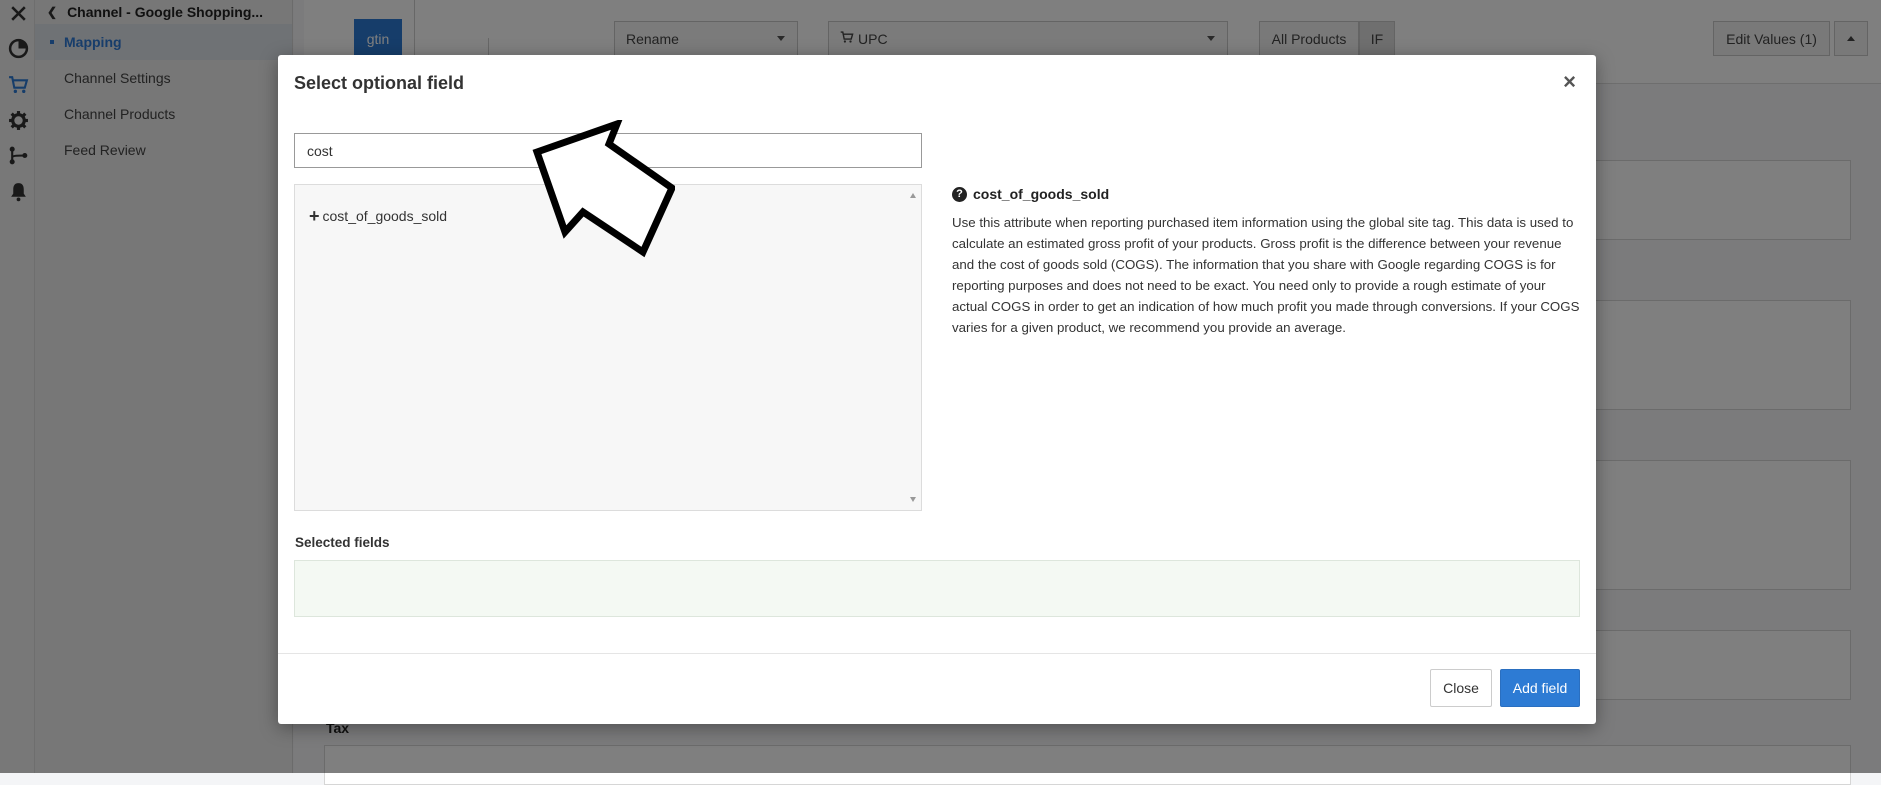  What do you see at coordinates (937, 653) in the screenshot?
I see `modal-footer-divider` at bounding box center [937, 653].